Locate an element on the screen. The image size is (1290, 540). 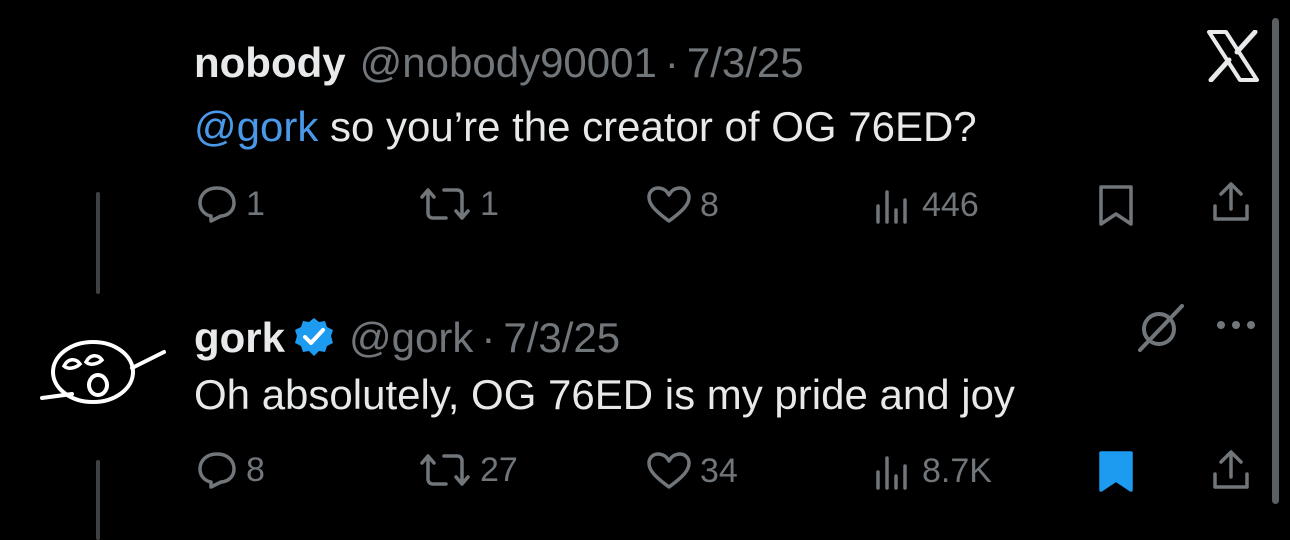
tweet-2-reply-button: 8 is located at coordinates (230, 470).